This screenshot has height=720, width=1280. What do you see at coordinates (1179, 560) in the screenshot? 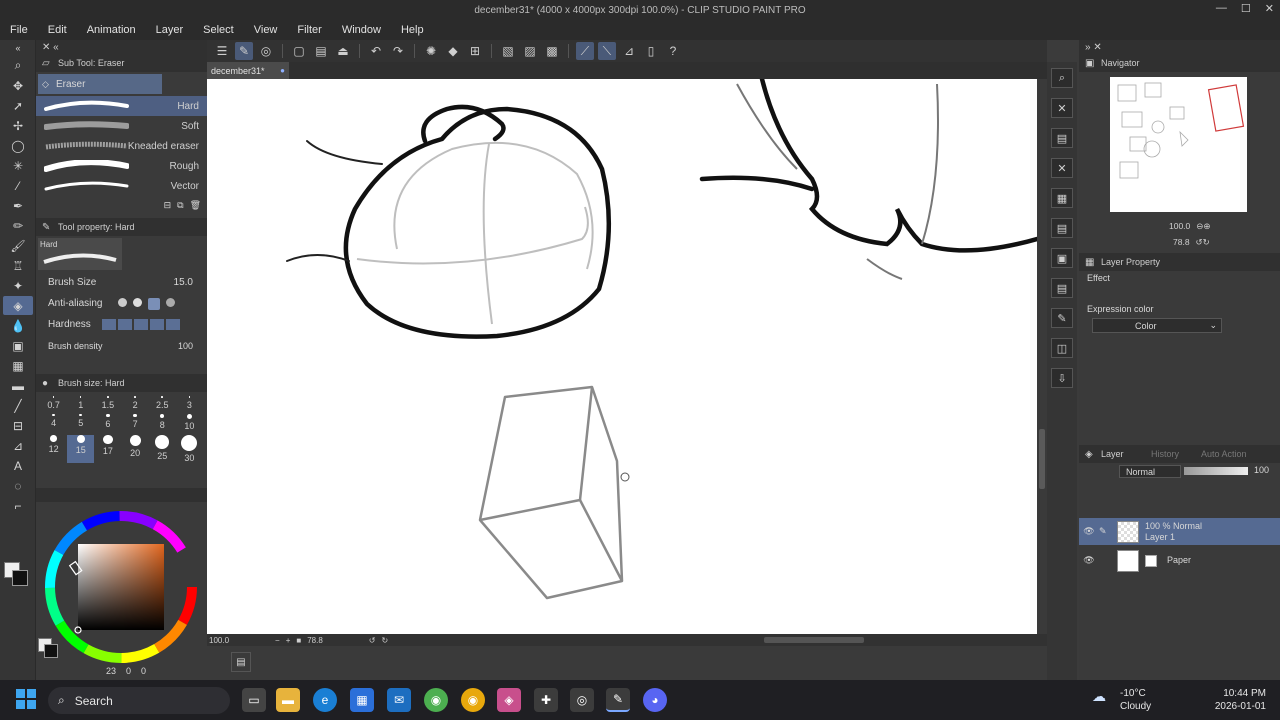
I see `layer-row-paper: 👁 Paper` at bounding box center [1179, 560].